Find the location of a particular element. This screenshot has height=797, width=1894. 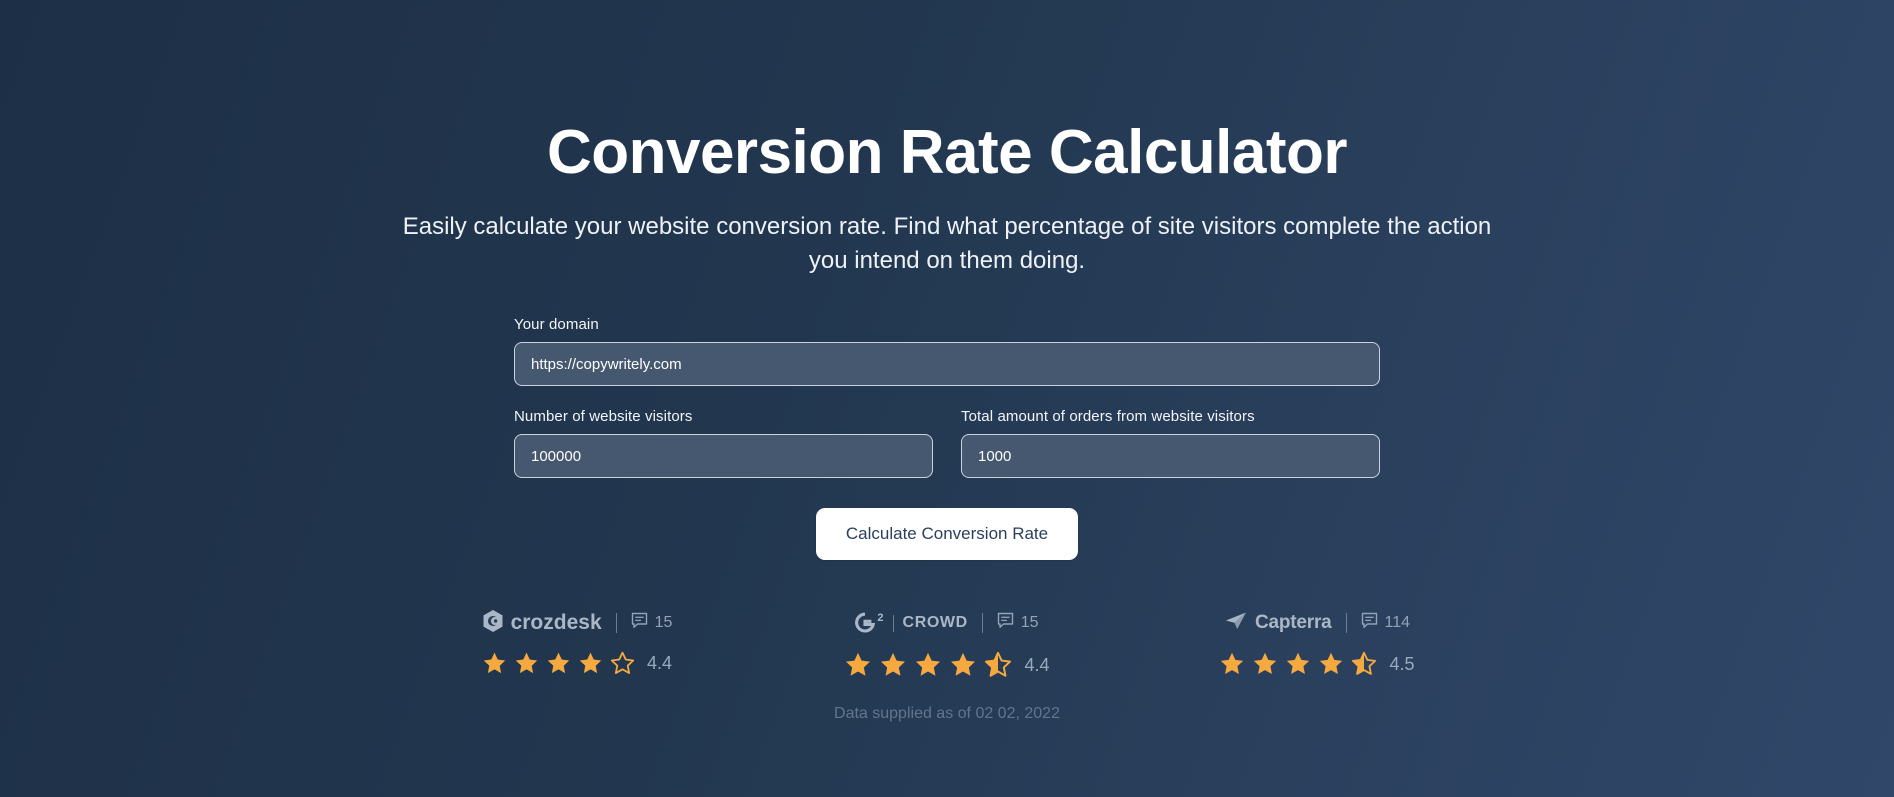

visitors-field-group: Number of website visitors is located at coordinates (723, 443).